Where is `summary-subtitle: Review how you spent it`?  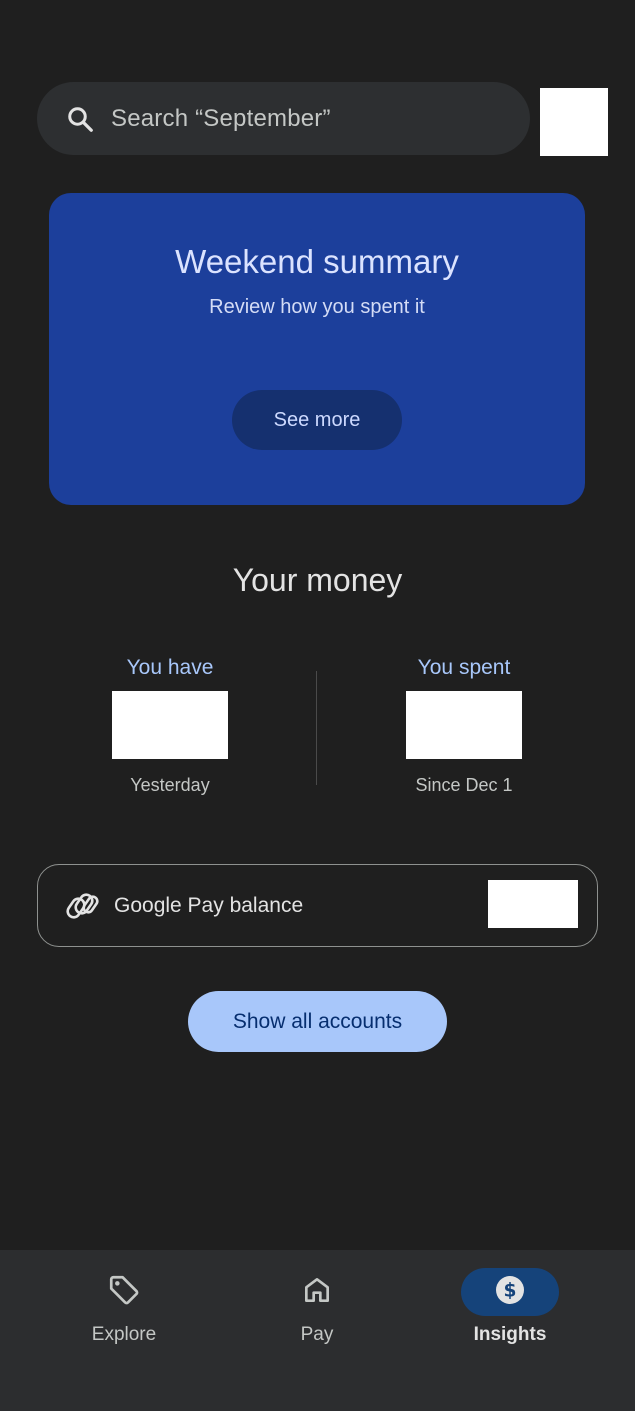
summary-subtitle: Review how you spent it is located at coordinates (317, 307).